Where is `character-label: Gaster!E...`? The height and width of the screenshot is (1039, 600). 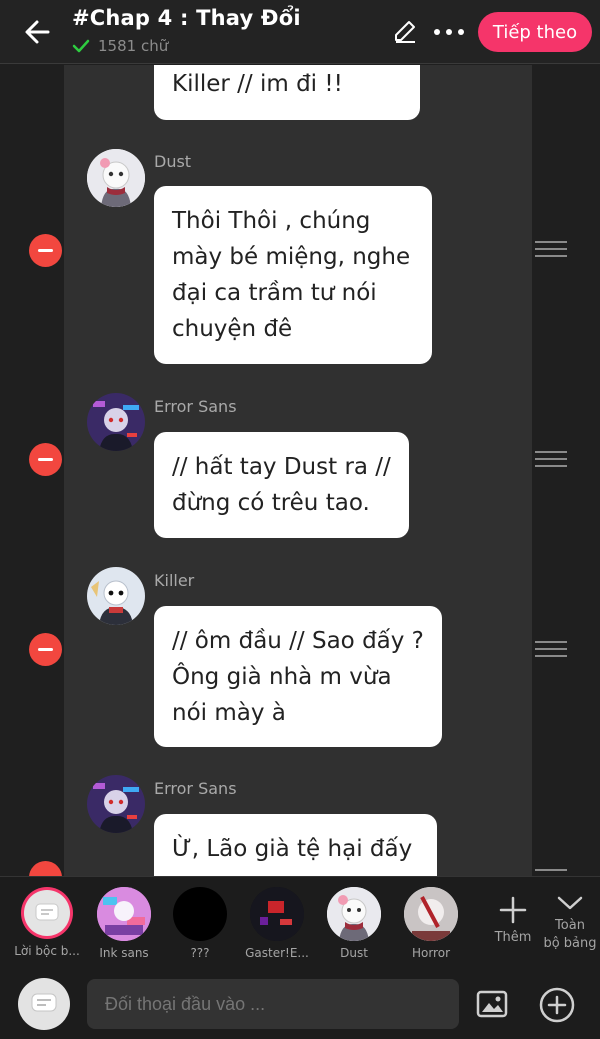 character-label: Gaster!E... is located at coordinates (277, 953).